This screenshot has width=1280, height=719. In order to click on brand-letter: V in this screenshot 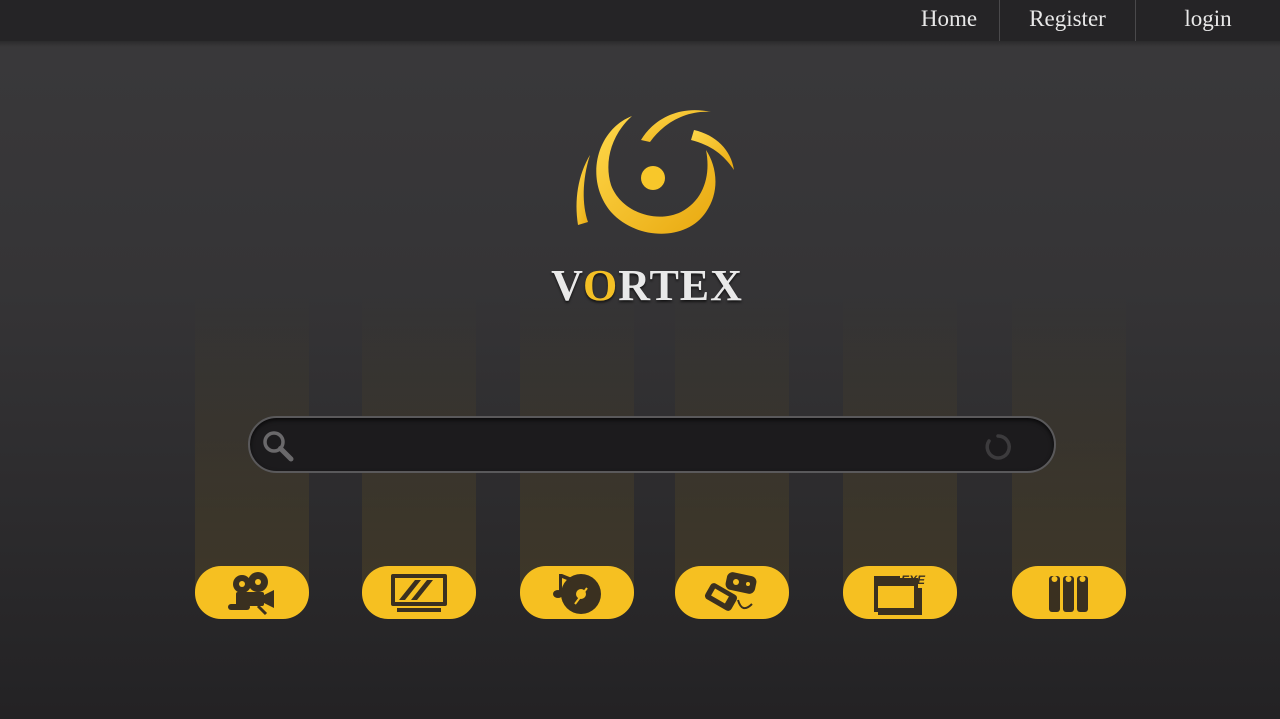, I will do `click(567, 285)`.